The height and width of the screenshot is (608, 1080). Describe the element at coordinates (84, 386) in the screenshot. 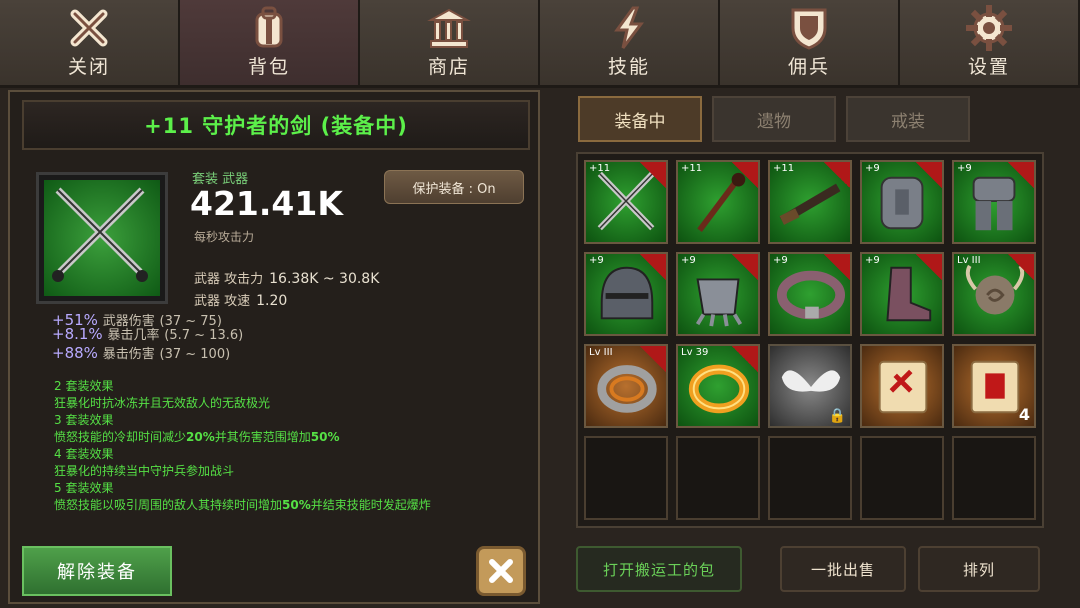

I see `set-effect-2-heading: 2 套装效果` at that location.